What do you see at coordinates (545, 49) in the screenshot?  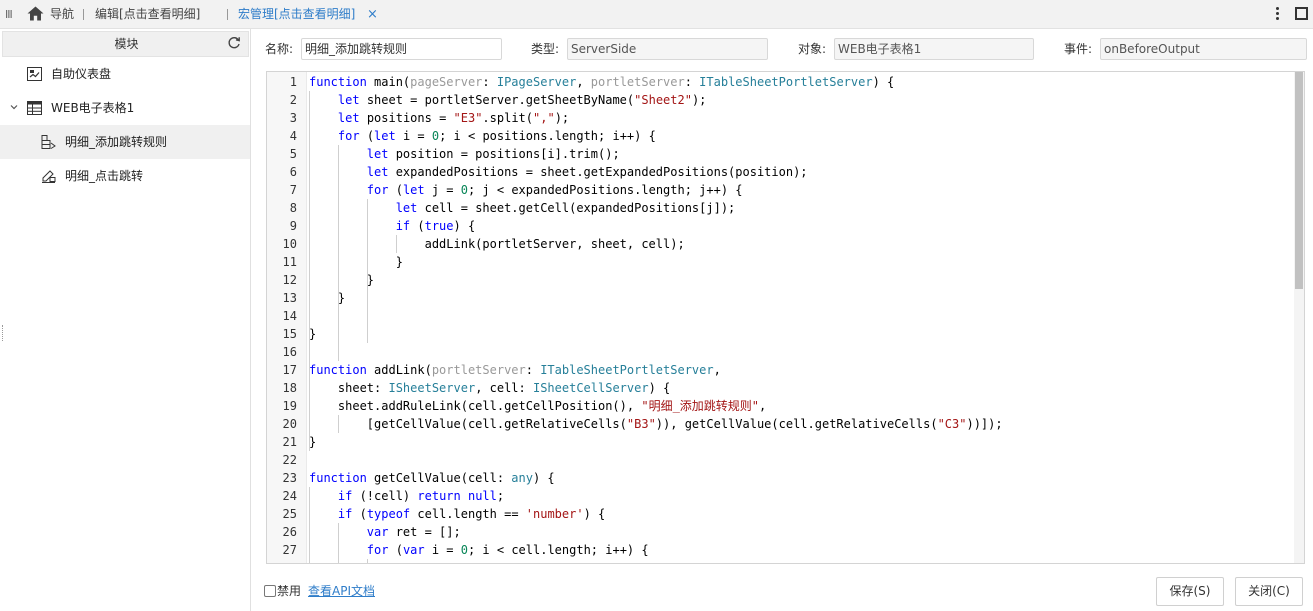 I see `type-label: 类型:` at bounding box center [545, 49].